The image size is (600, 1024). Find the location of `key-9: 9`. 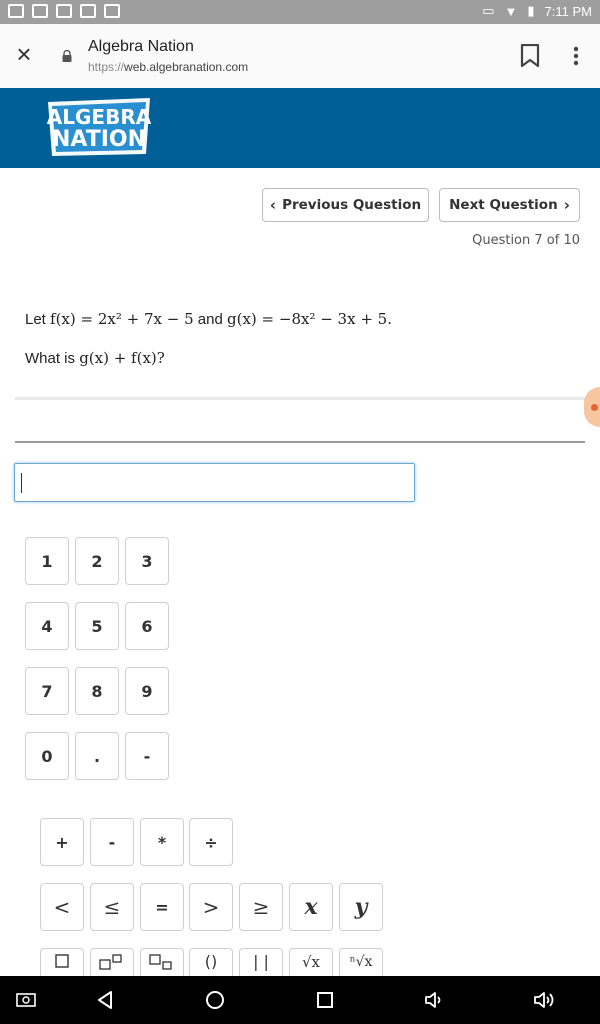

key-9: 9 is located at coordinates (147, 691).